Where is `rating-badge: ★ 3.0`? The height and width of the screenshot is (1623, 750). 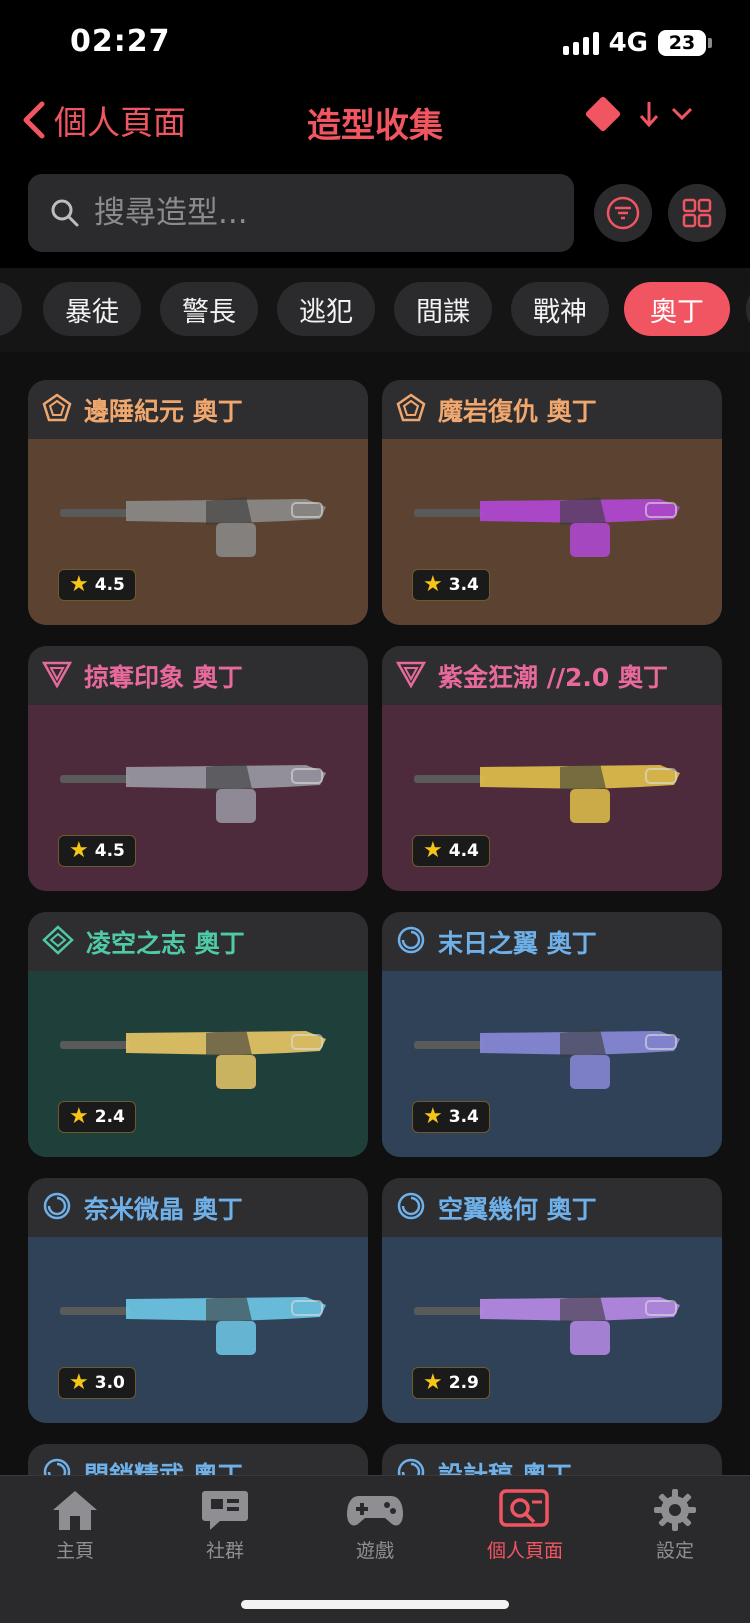 rating-badge: ★ 3.0 is located at coordinates (97, 1383).